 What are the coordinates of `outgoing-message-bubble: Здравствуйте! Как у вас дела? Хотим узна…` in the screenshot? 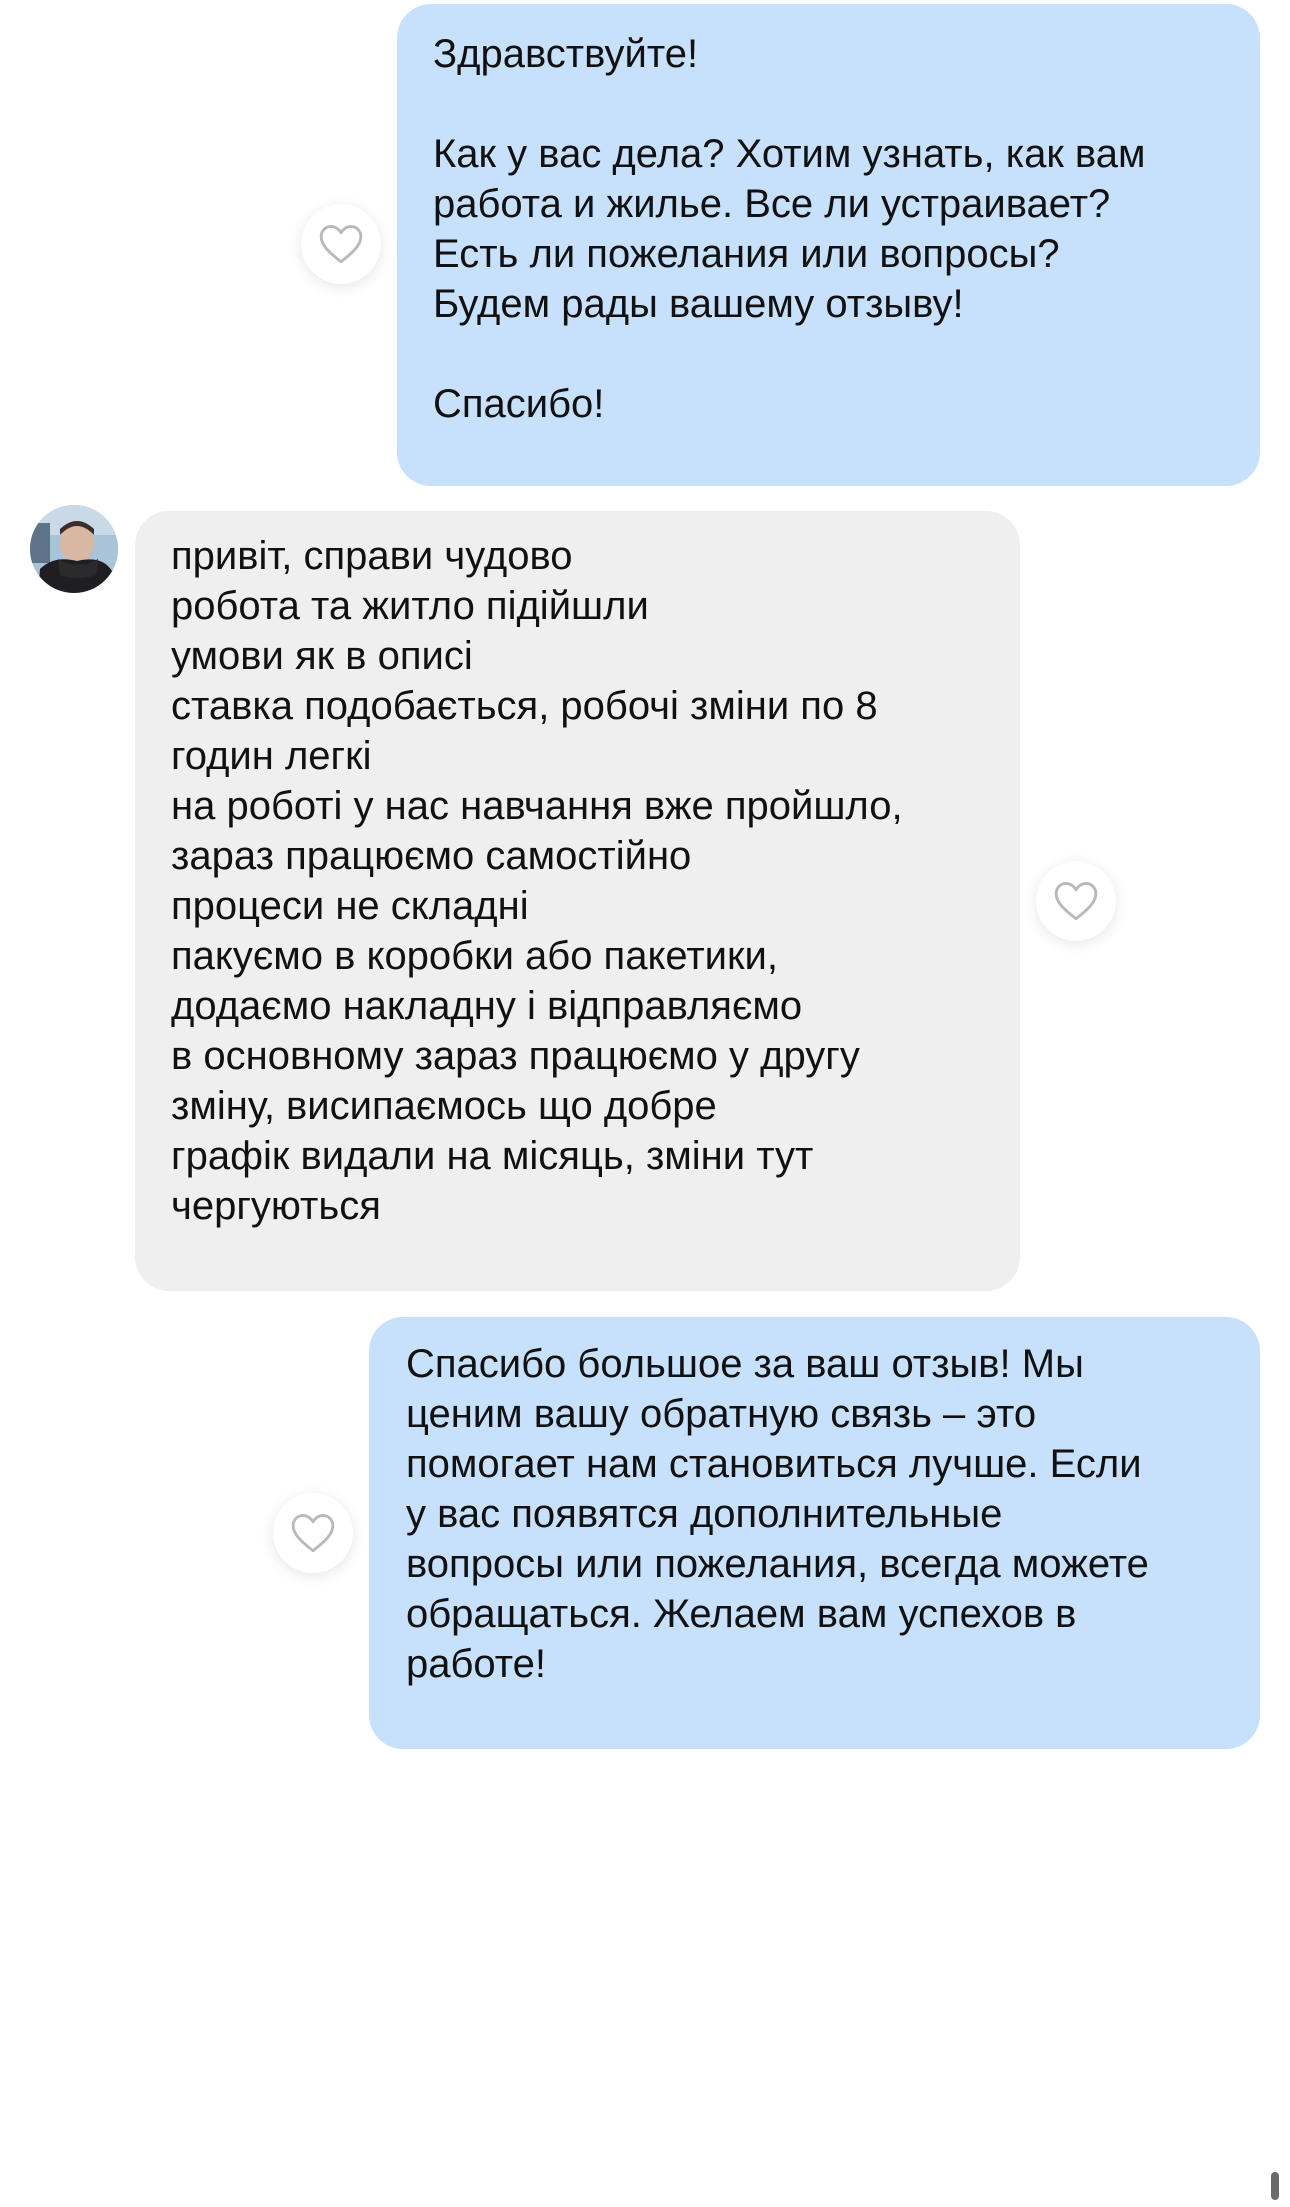 It's located at (828, 245).